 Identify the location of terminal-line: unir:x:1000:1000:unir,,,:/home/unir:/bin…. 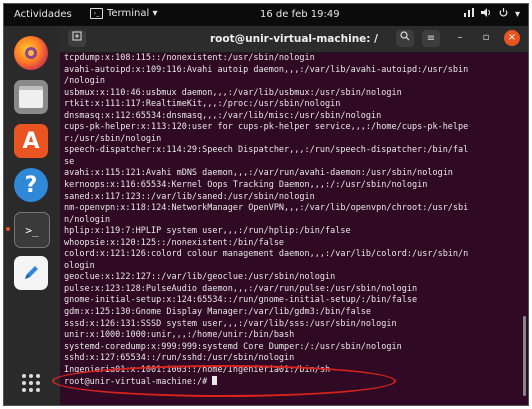
(179, 335).